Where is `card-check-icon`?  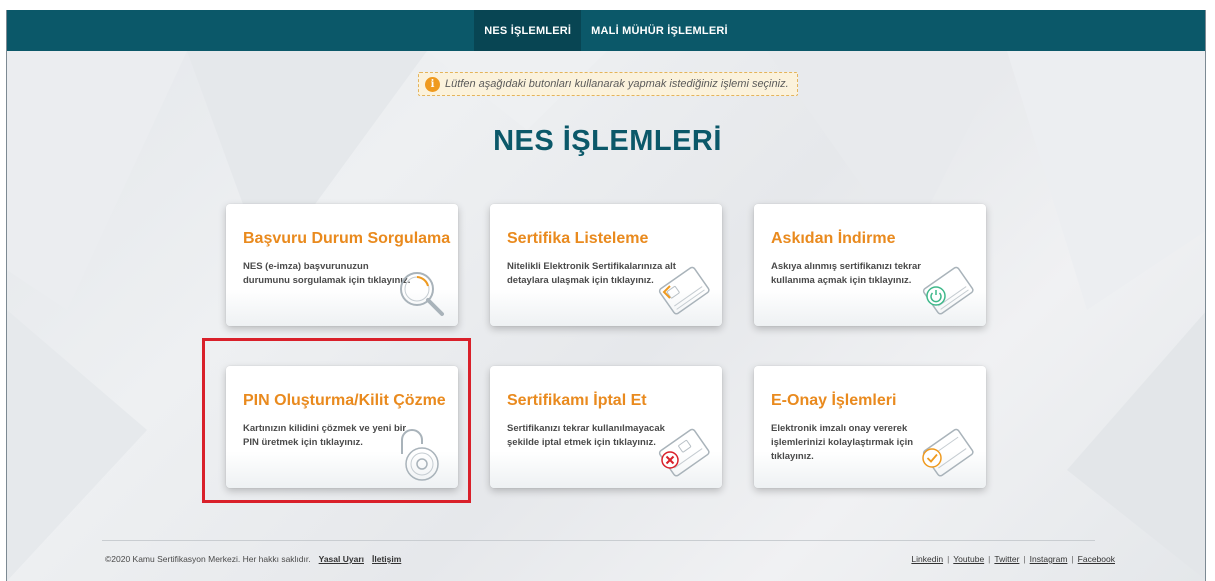
card-check-icon is located at coordinates (948, 452).